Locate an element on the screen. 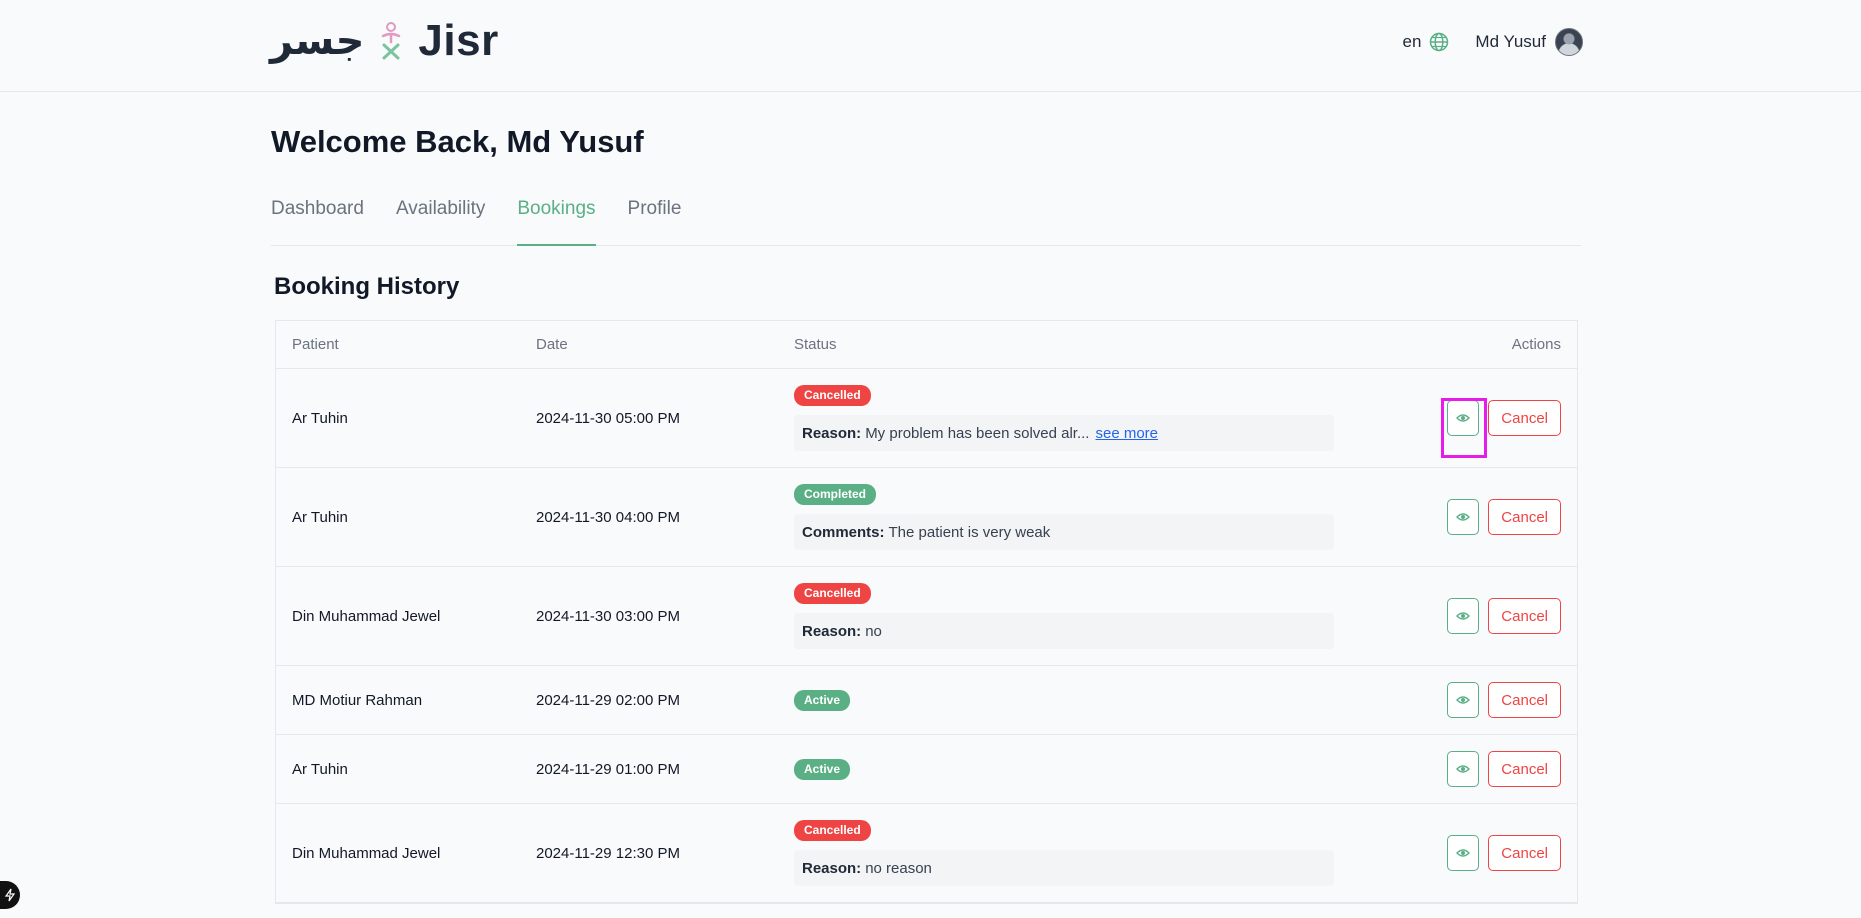  column-header-actions: Actions is located at coordinates (1536, 344).